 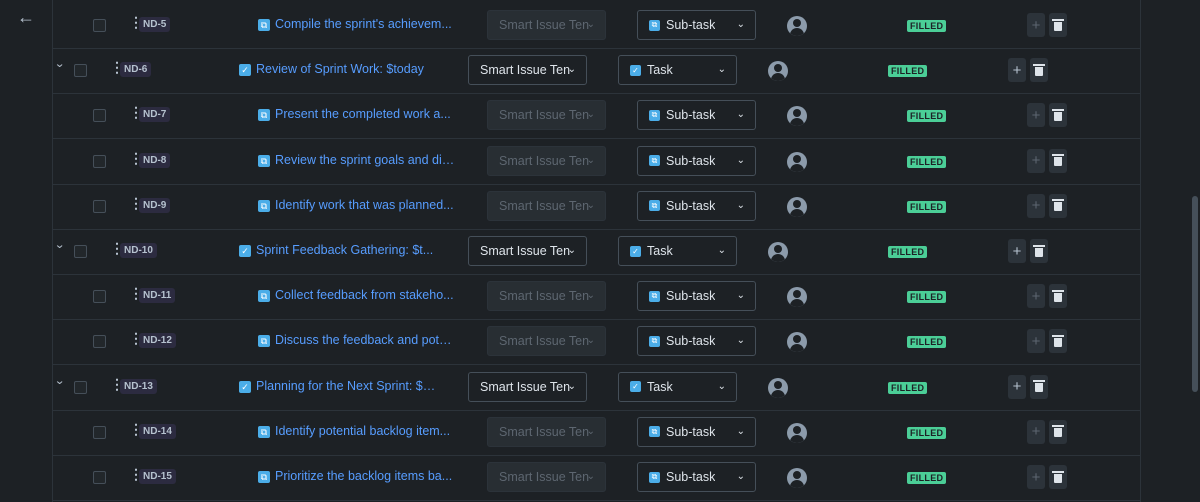 What do you see at coordinates (157, 431) in the screenshot?
I see `issue-key: ND-14` at bounding box center [157, 431].